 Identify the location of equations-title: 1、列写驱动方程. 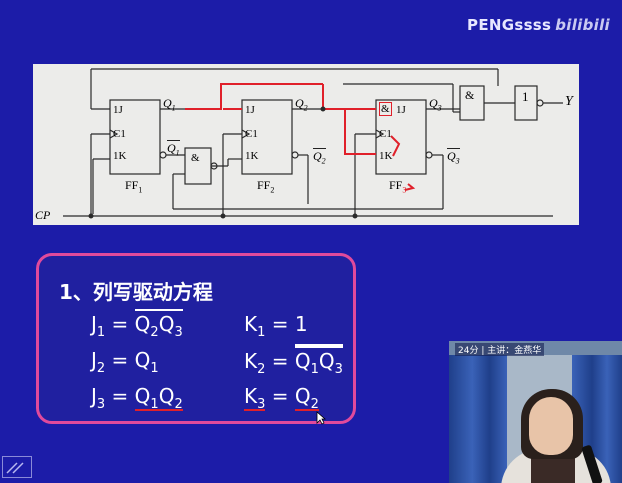
(136, 292).